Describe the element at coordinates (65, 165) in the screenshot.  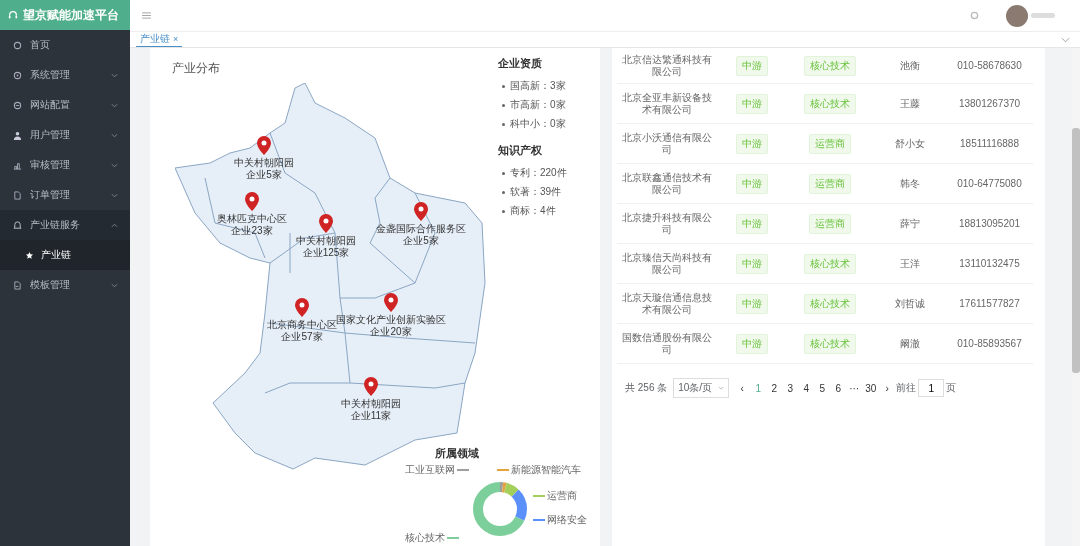
I see `menu-item: 审核管理` at that location.